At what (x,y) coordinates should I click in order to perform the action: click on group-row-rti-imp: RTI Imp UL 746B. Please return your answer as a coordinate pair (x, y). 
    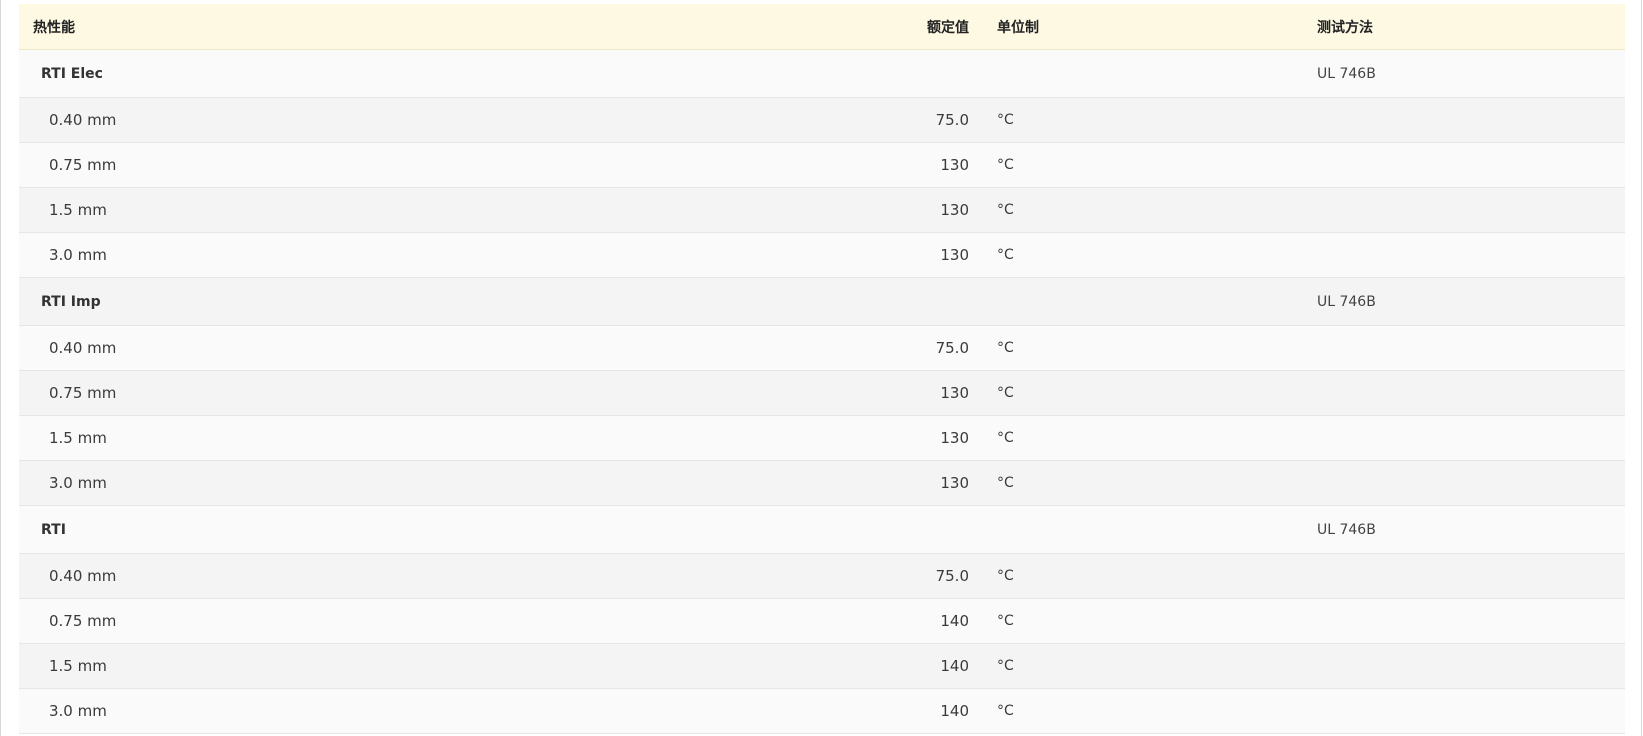
    Looking at the image, I should click on (822, 302).